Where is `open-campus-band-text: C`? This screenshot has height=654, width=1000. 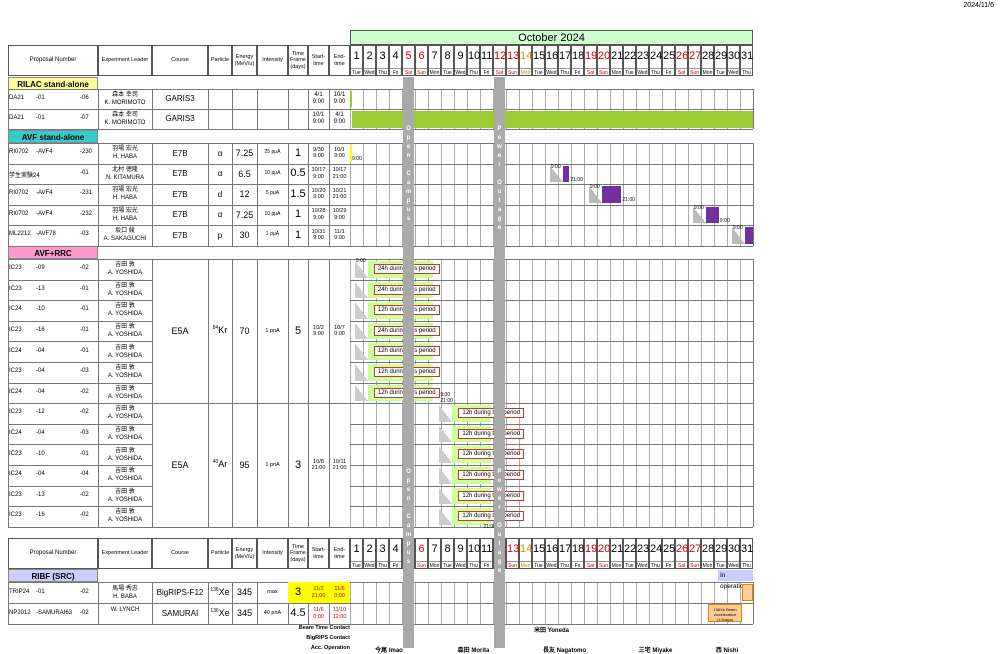
open-campus-band-text: C is located at coordinates (408, 174).